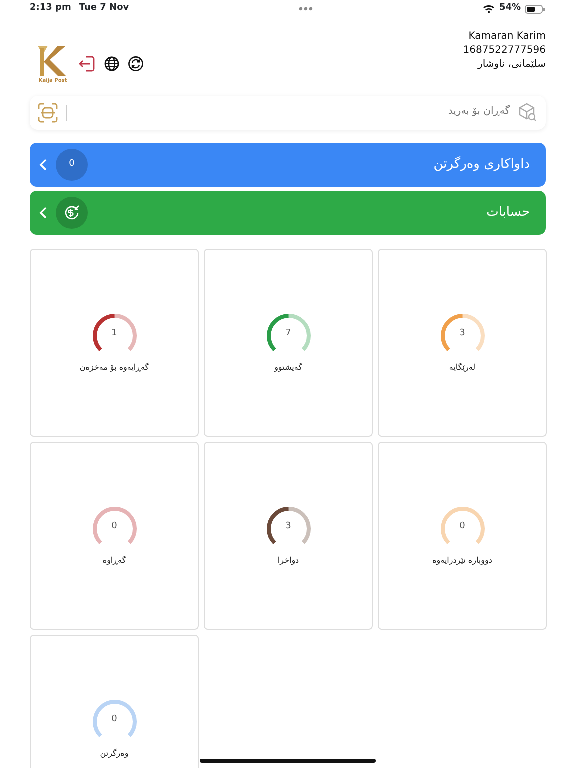  What do you see at coordinates (104, 9) in the screenshot?
I see `status-date: Tue 7 Nov` at bounding box center [104, 9].